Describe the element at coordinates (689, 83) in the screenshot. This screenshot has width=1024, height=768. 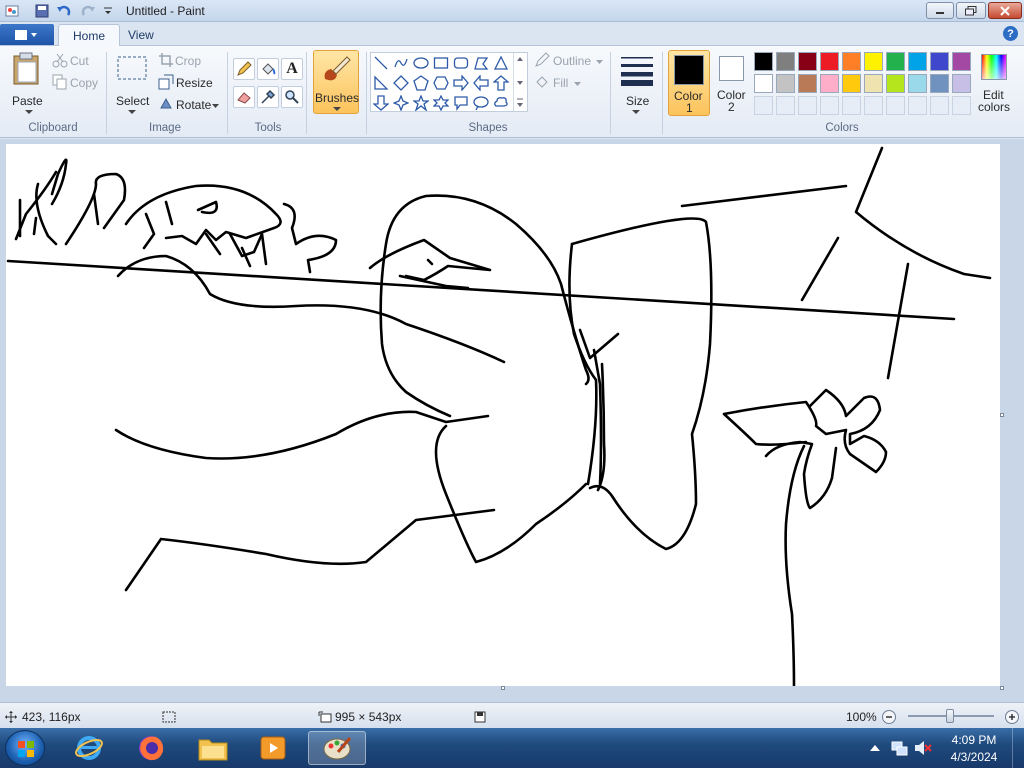
I see `color1-button: Color 1` at that location.